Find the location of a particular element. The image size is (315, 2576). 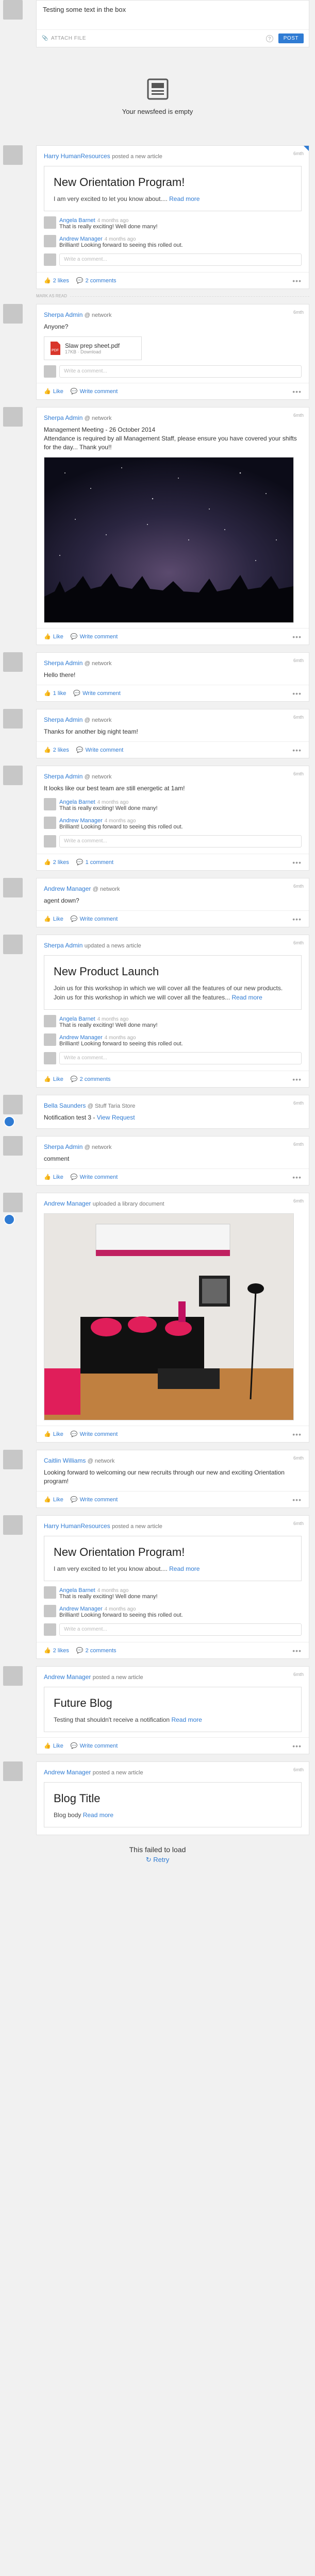

post-body: agent down? is located at coordinates (61, 900).